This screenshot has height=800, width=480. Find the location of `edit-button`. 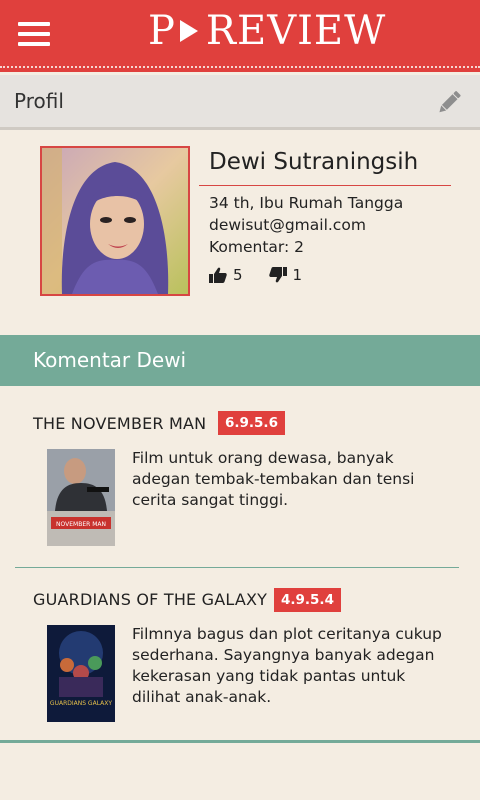

edit-button is located at coordinates (449, 102).